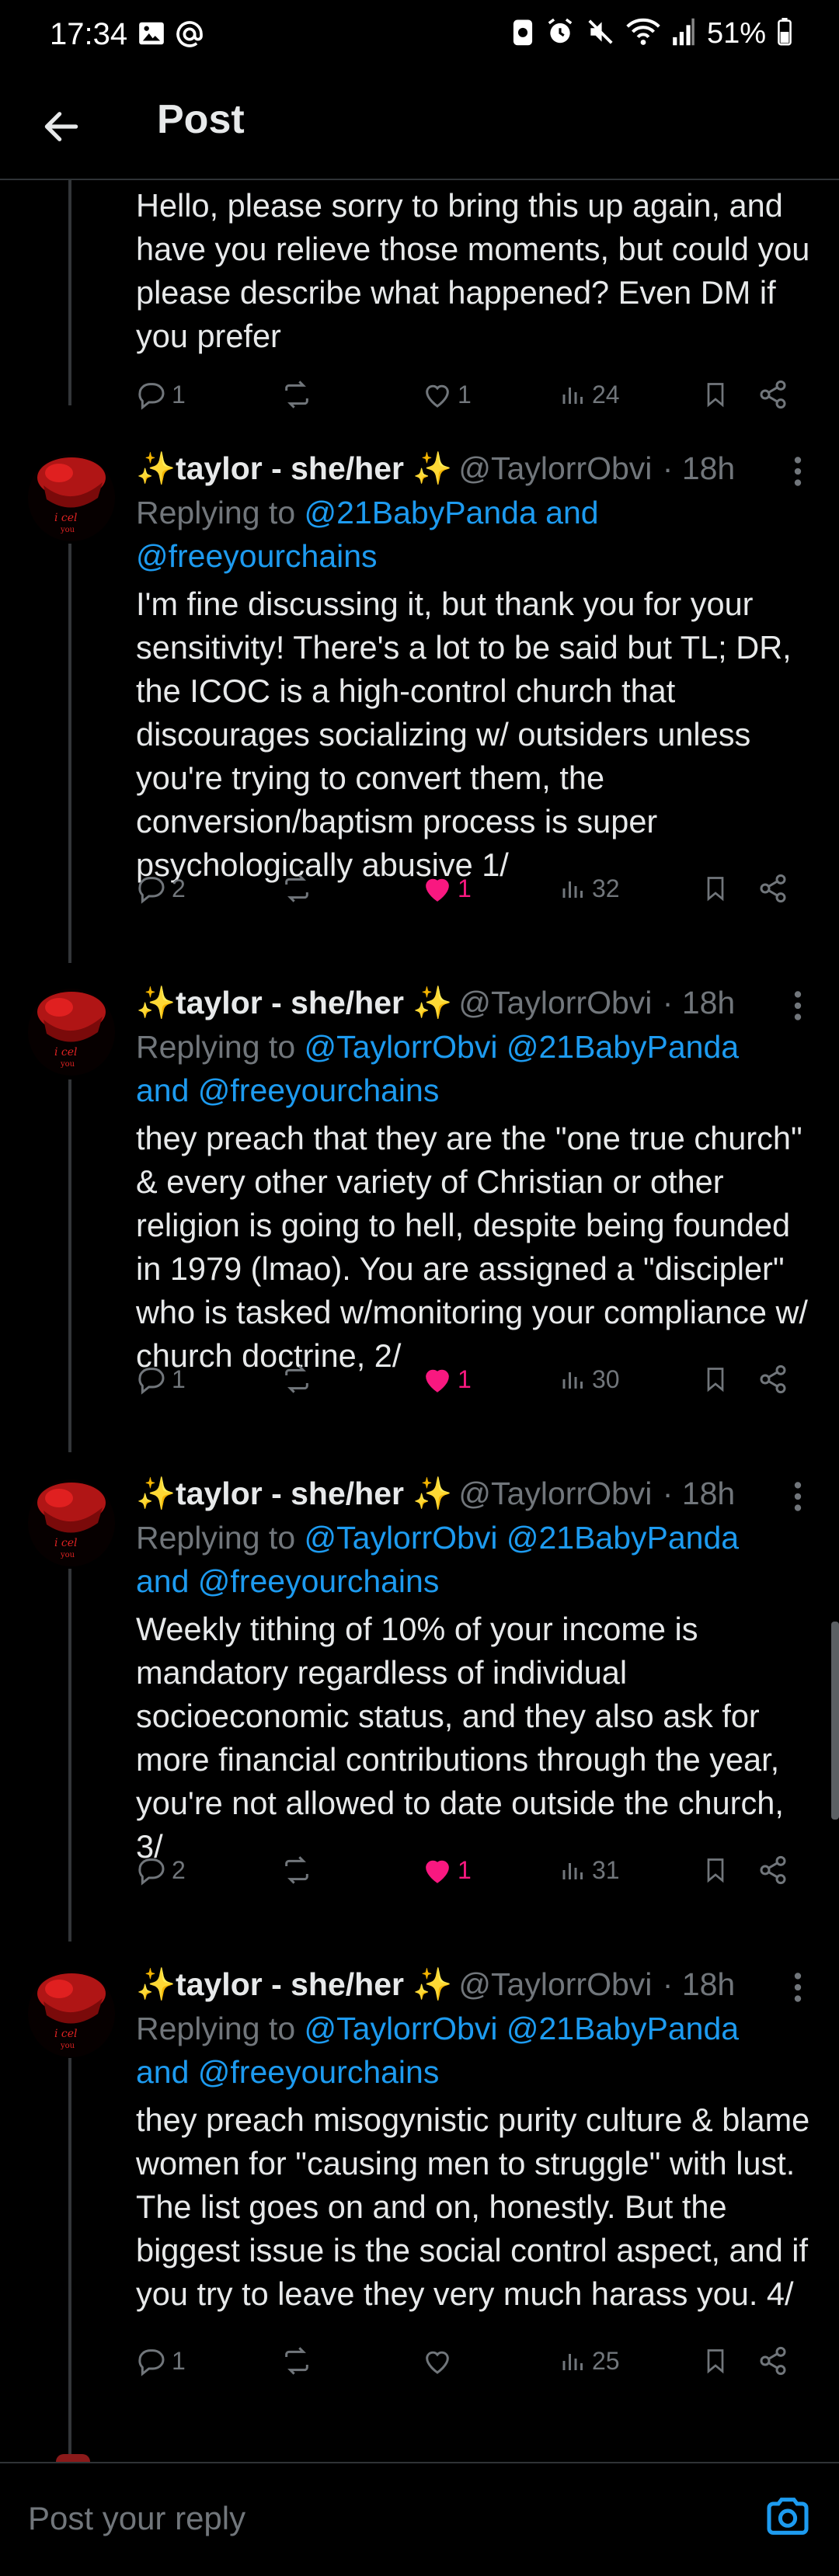 The width and height of the screenshot is (839, 2576). What do you see at coordinates (438, 396) in the screenshot?
I see `heart-icon` at bounding box center [438, 396].